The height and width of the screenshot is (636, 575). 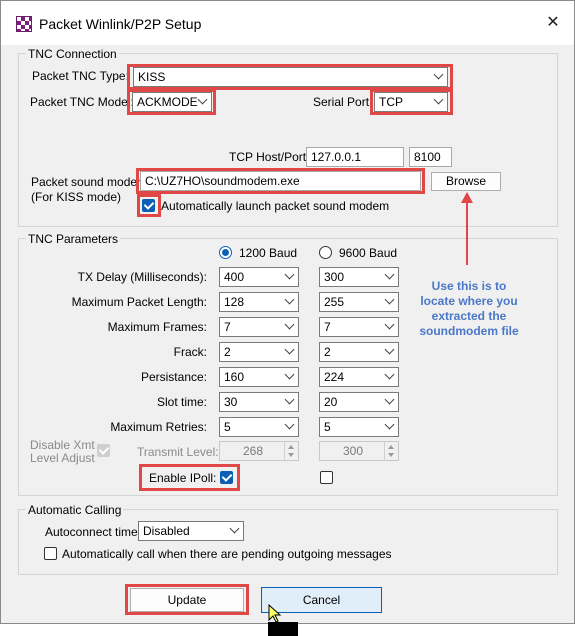 I want to click on param-value: 224, so click(x=334, y=377).